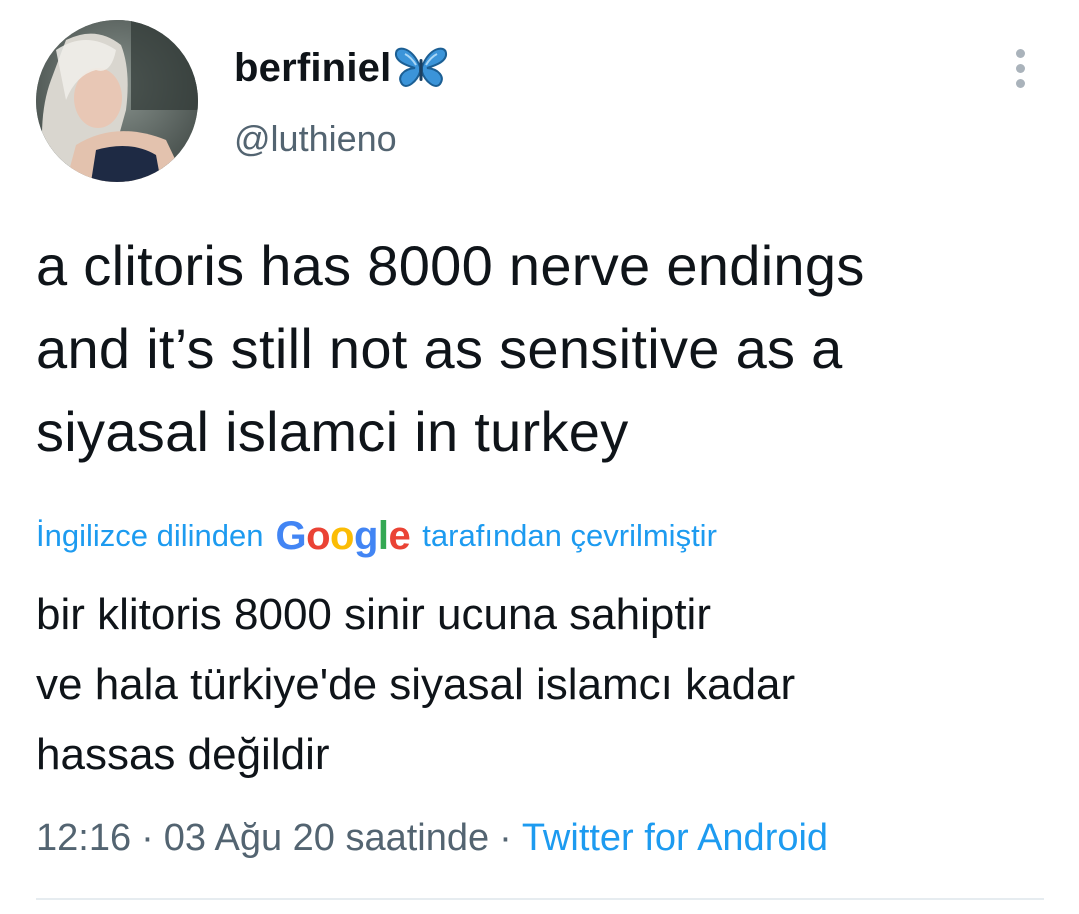 Image resolution: width=1079 pixels, height=914 pixels. I want to click on google-logo-letter: l, so click(383, 536).